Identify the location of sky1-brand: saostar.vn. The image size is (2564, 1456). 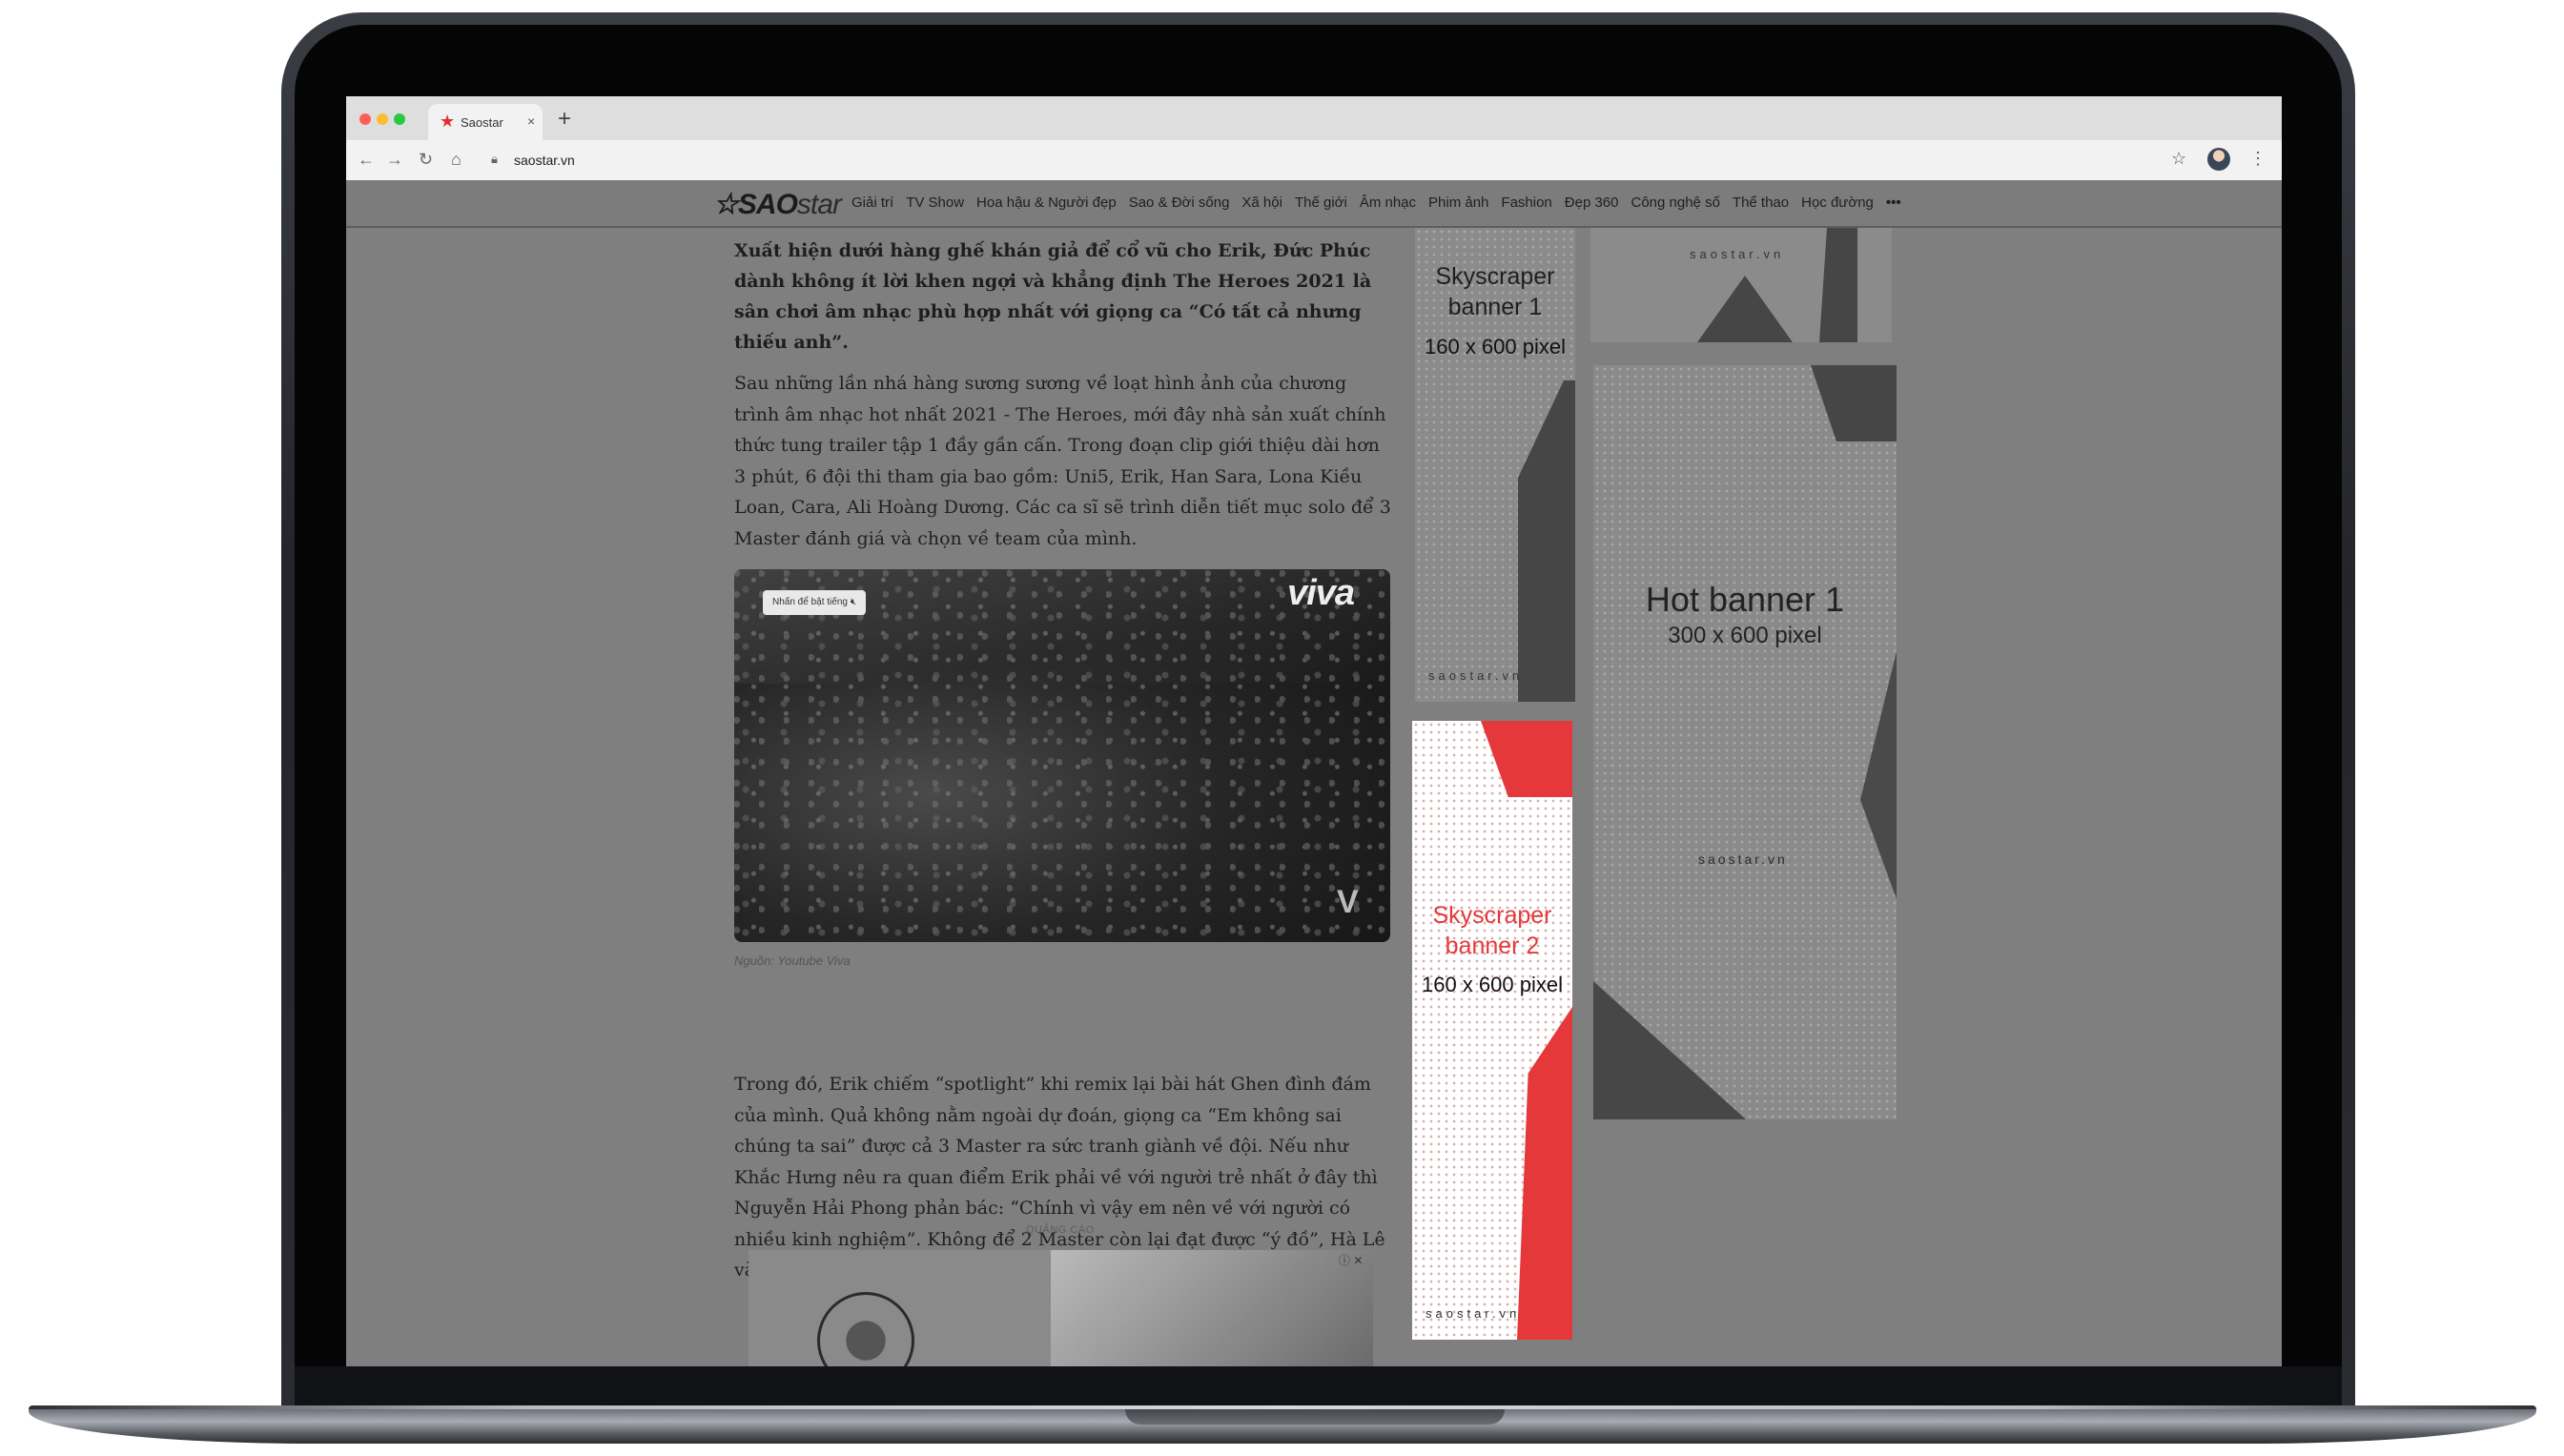
(1476, 676).